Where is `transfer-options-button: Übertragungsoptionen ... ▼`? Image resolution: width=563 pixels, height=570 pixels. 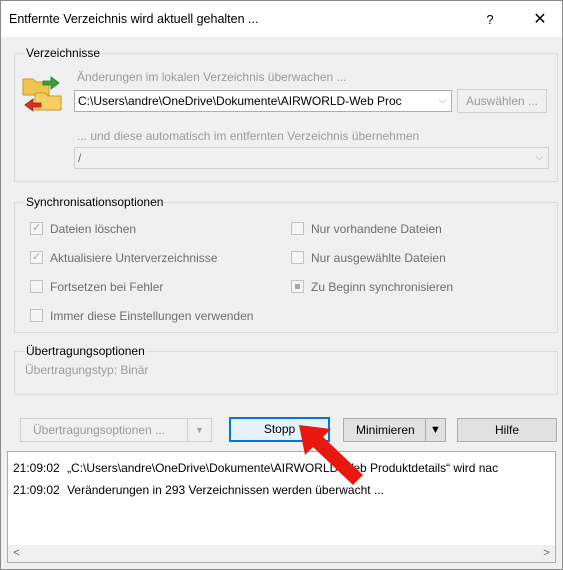
transfer-options-button: Übertragungsoptionen ... ▼ is located at coordinates (116, 430).